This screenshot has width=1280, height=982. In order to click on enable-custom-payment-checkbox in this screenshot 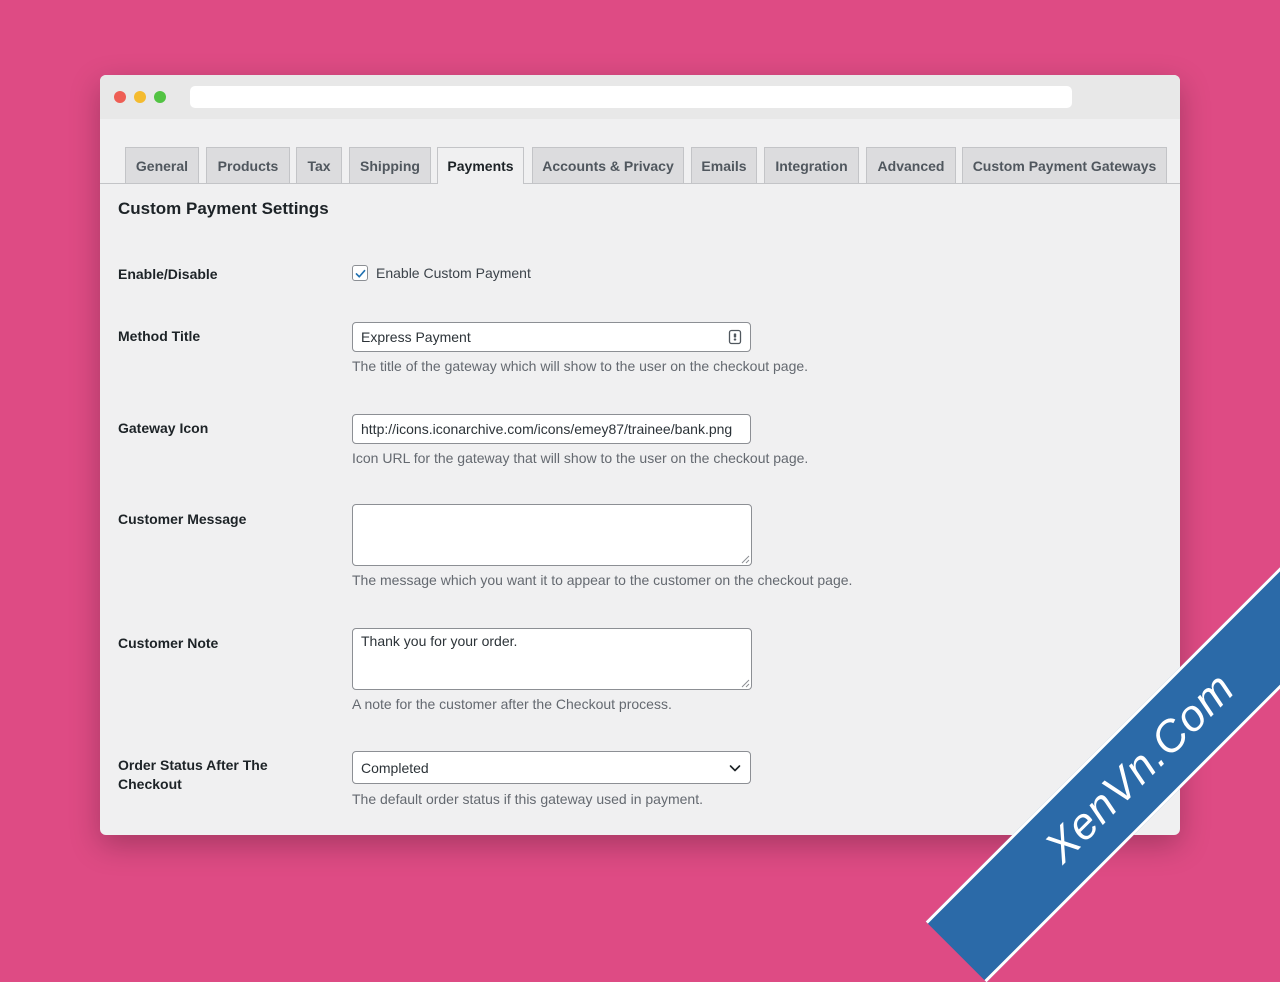, I will do `click(360, 273)`.